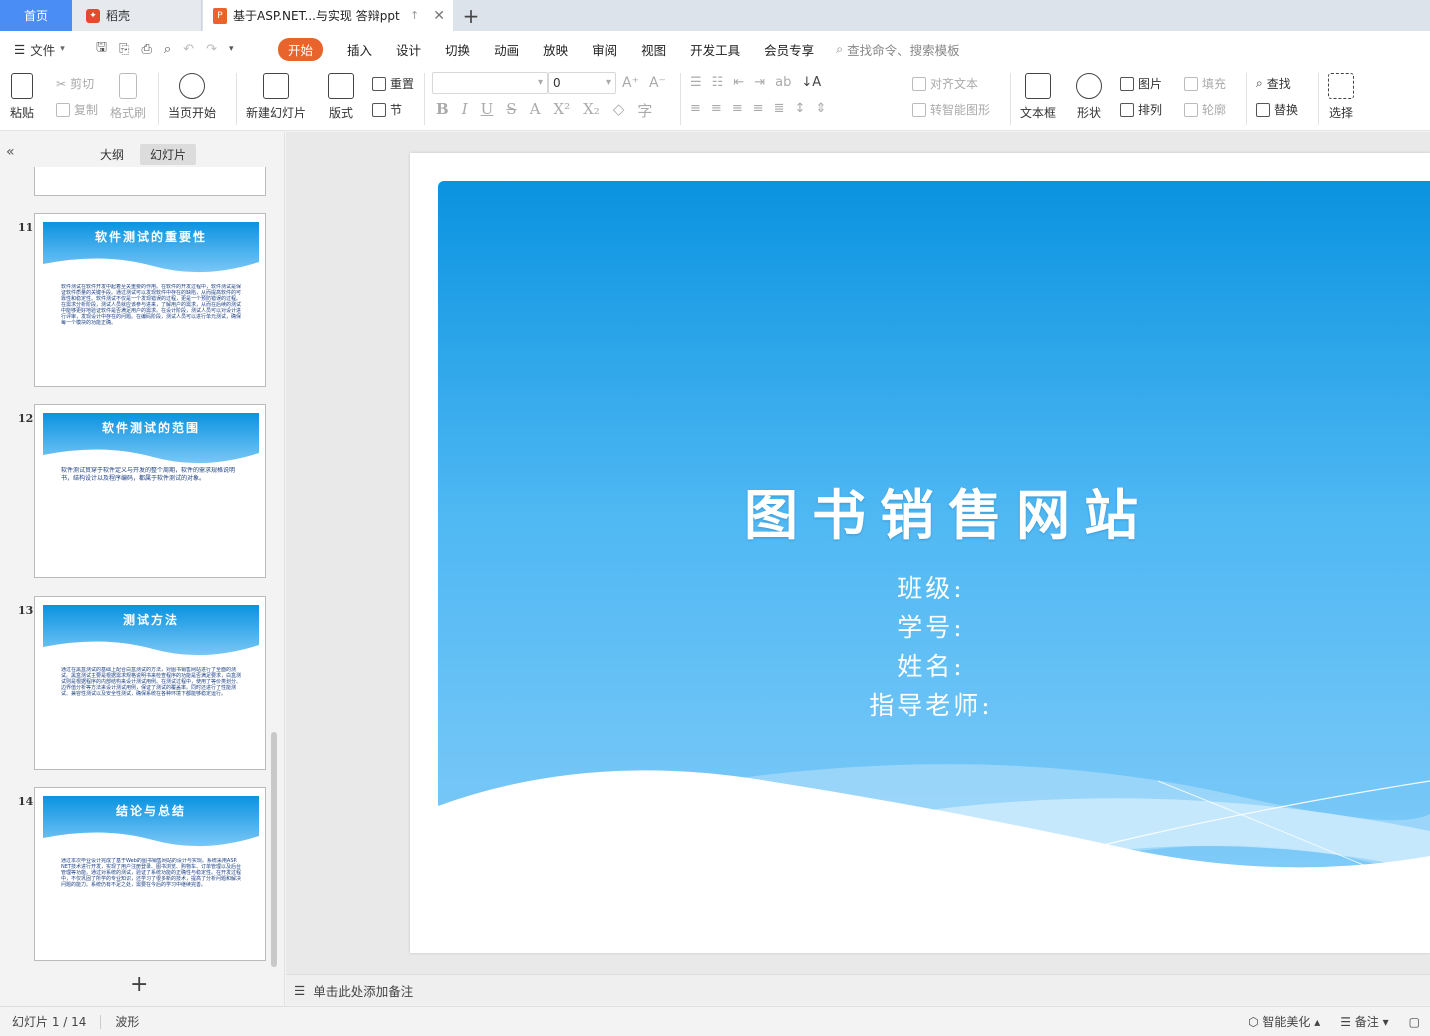 The height and width of the screenshot is (1036, 1430). What do you see at coordinates (414, 15) in the screenshot?
I see `upload-icon: ↑` at bounding box center [414, 15].